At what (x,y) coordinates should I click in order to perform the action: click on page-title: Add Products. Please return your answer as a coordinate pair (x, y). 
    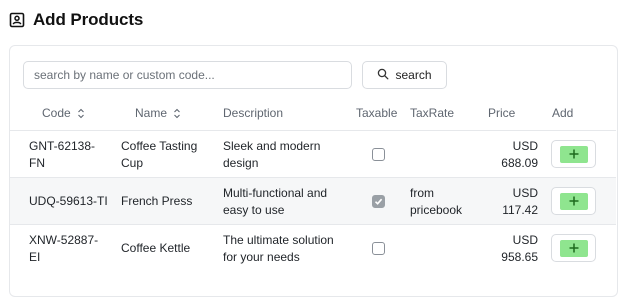
    Looking at the image, I should click on (88, 19).